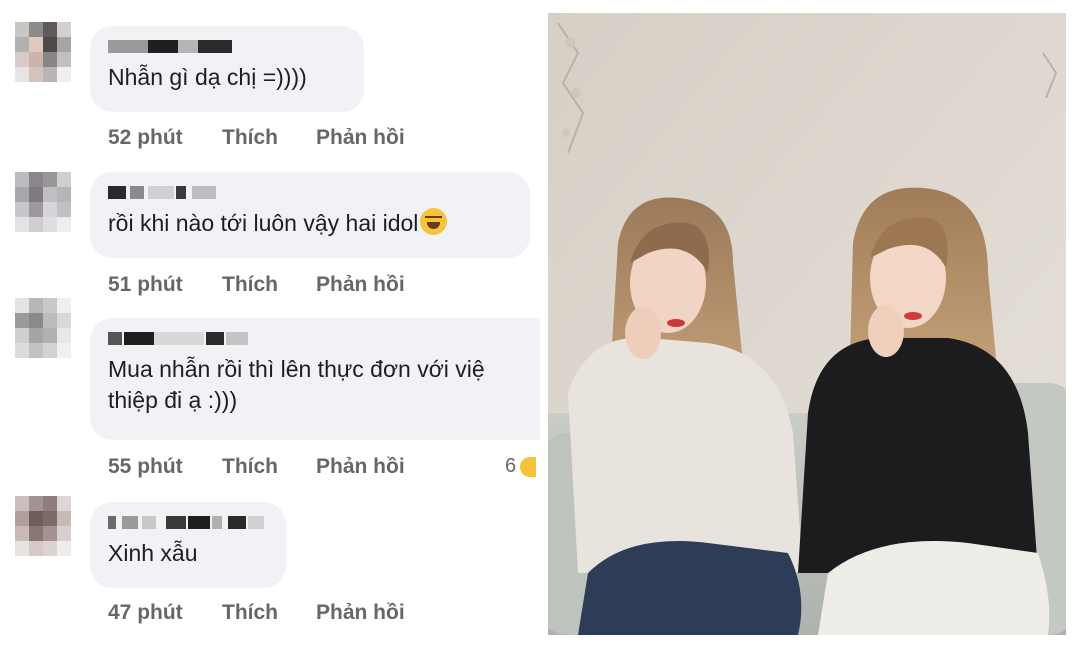 The width and height of the screenshot is (1080, 648). I want to click on rolling-on-floor-laughing-icon, so click(434, 221).